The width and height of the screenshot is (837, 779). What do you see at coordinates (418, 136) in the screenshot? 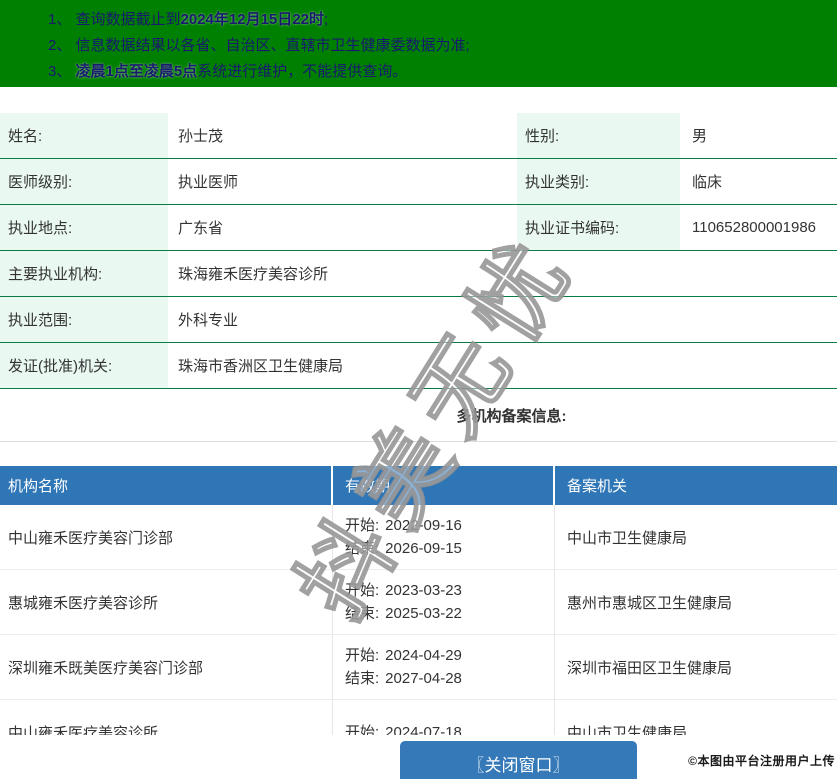
I see `profile-row-name-gender: 姓名: 孙士茂 性别: 男` at bounding box center [418, 136].